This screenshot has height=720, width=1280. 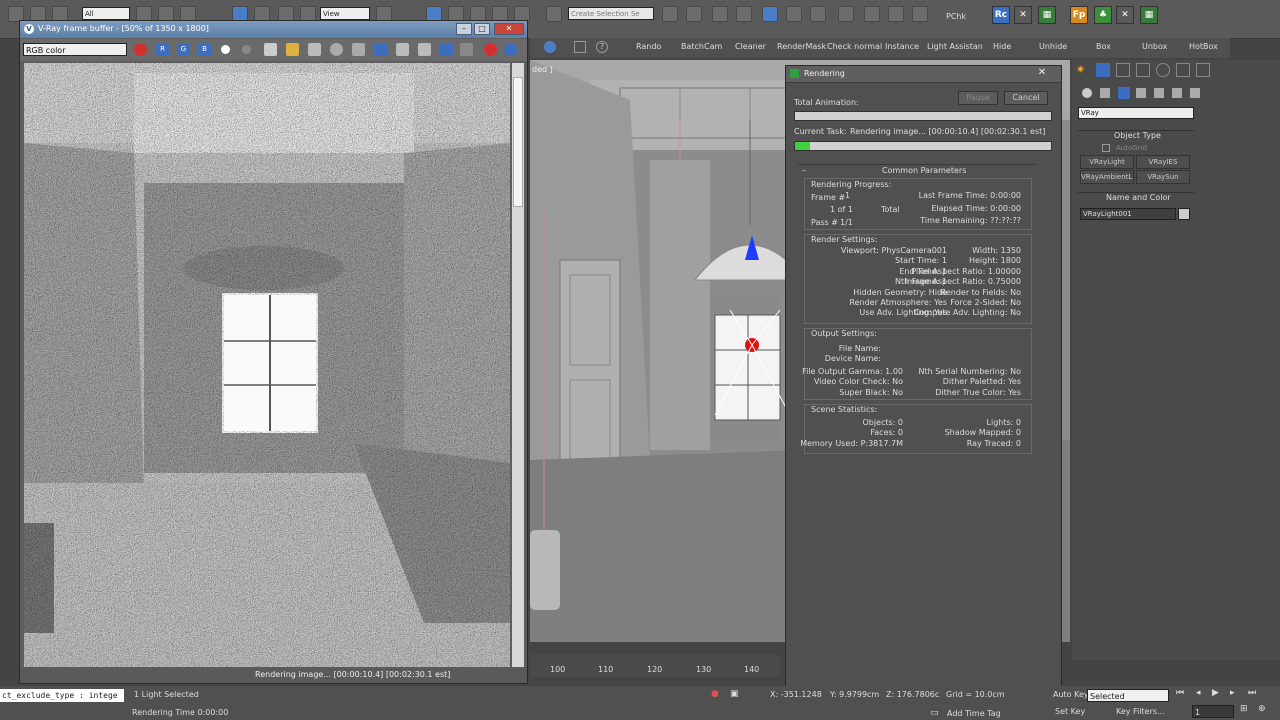 I want to click on auto-key-button: Auto Key, so click(x=1071, y=694).